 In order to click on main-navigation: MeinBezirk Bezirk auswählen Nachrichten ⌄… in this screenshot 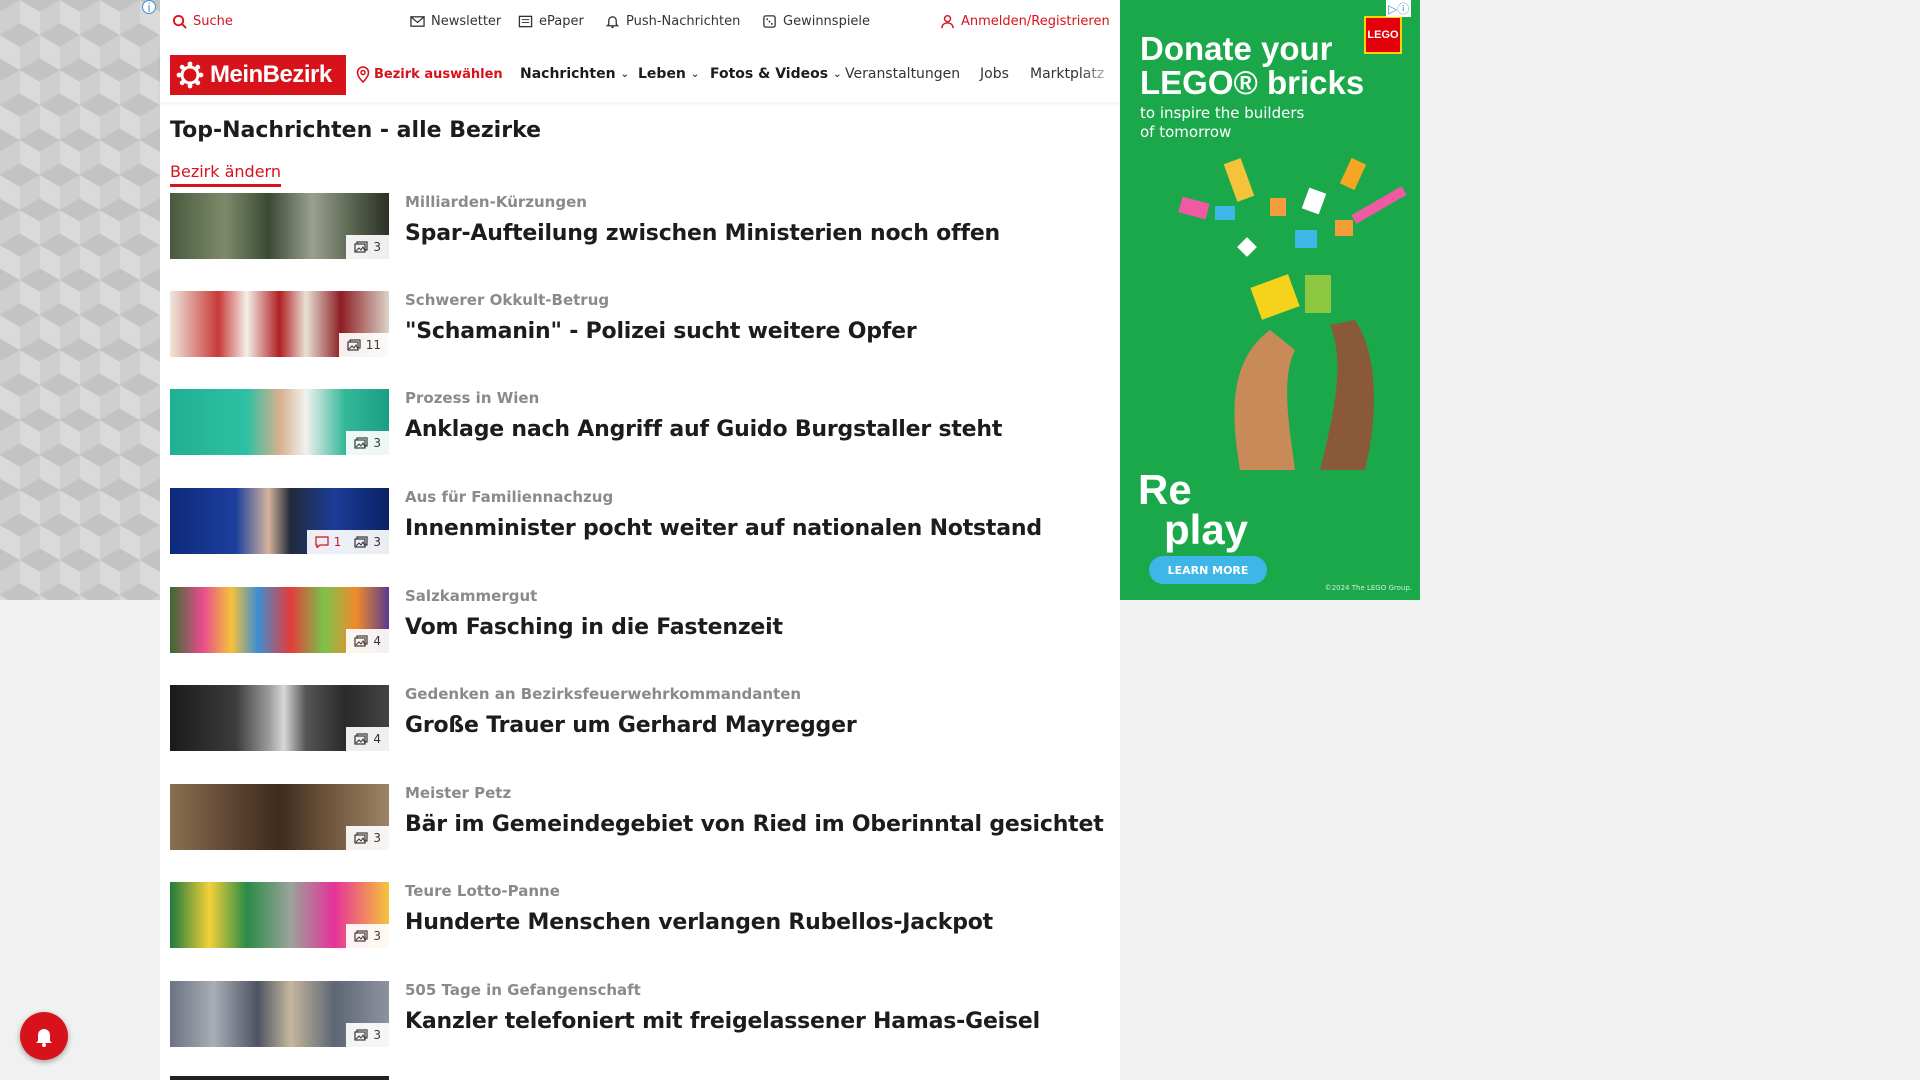, I will do `click(640, 74)`.